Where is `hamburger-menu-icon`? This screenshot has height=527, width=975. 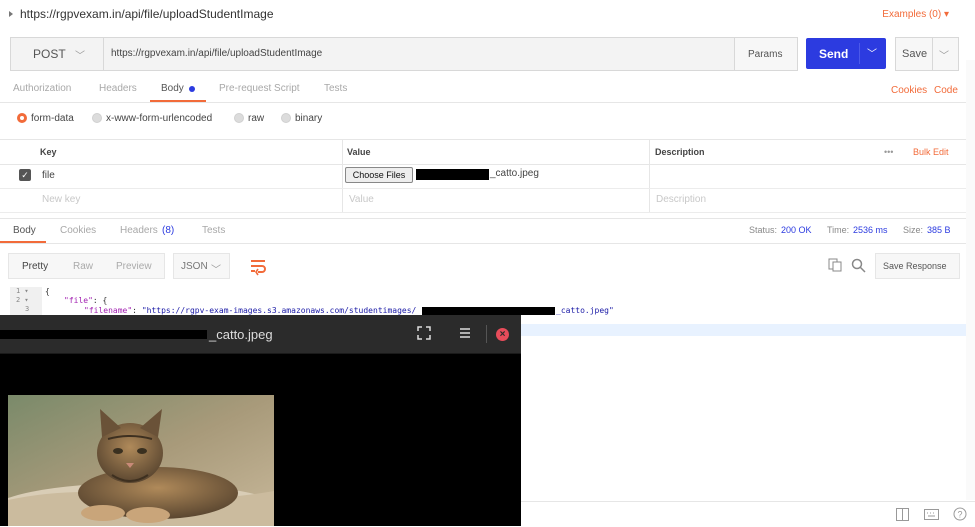 hamburger-menu-icon is located at coordinates (465, 333).